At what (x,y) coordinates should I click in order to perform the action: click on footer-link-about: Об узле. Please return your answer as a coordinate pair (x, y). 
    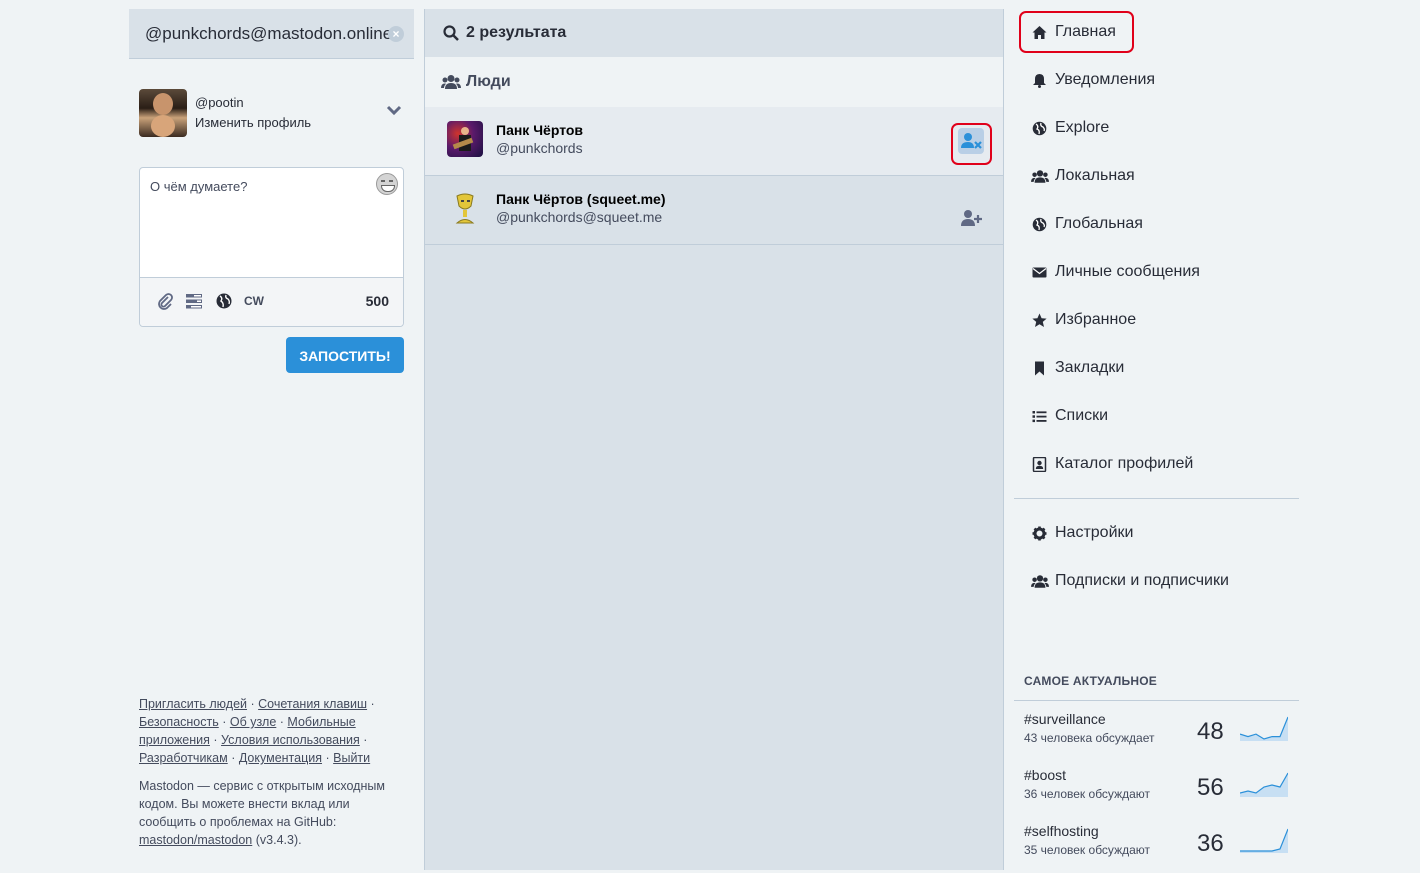
    Looking at the image, I should click on (253, 722).